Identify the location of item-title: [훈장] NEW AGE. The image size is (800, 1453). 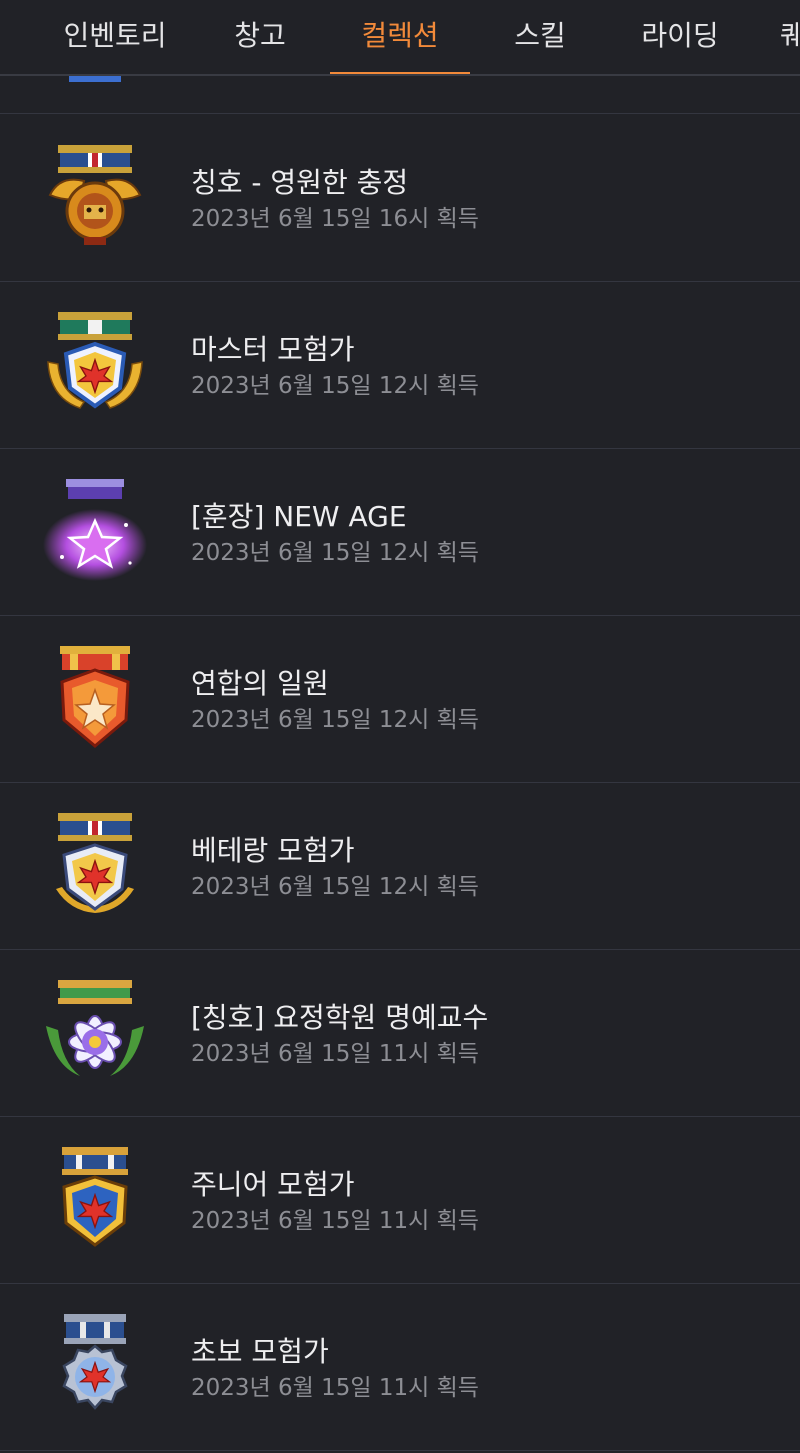
(299, 516).